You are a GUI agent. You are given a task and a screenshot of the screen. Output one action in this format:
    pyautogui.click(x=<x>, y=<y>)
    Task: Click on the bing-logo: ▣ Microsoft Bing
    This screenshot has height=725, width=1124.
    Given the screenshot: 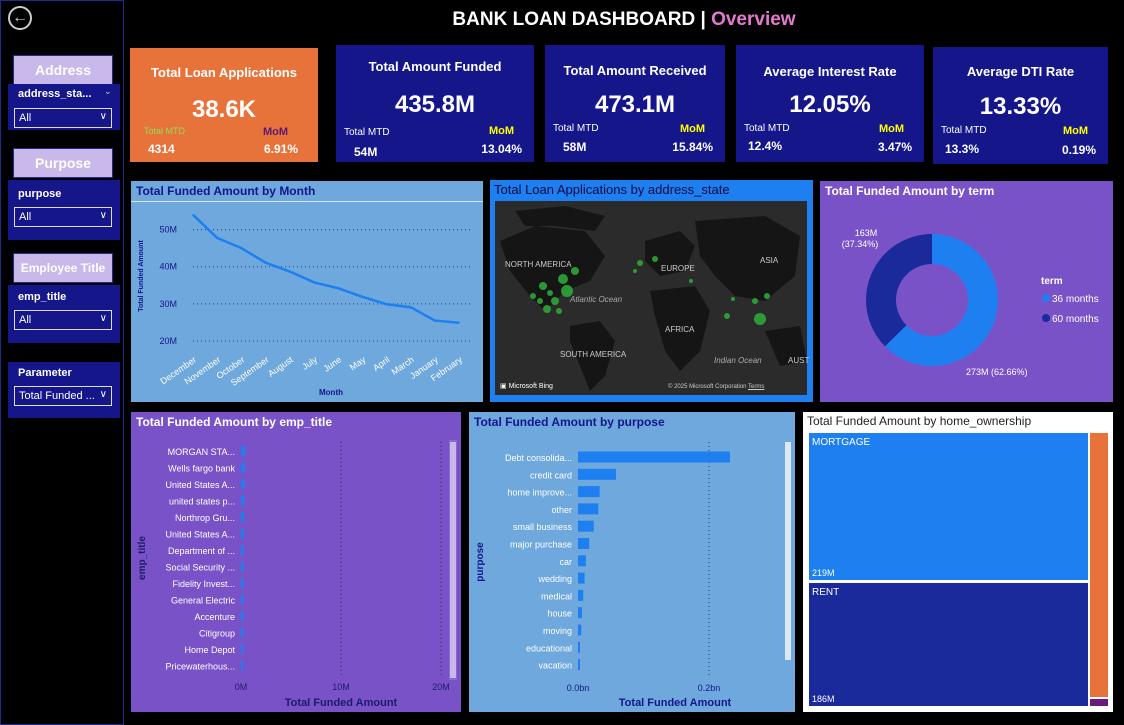 What is the action you would take?
    pyautogui.click(x=526, y=386)
    